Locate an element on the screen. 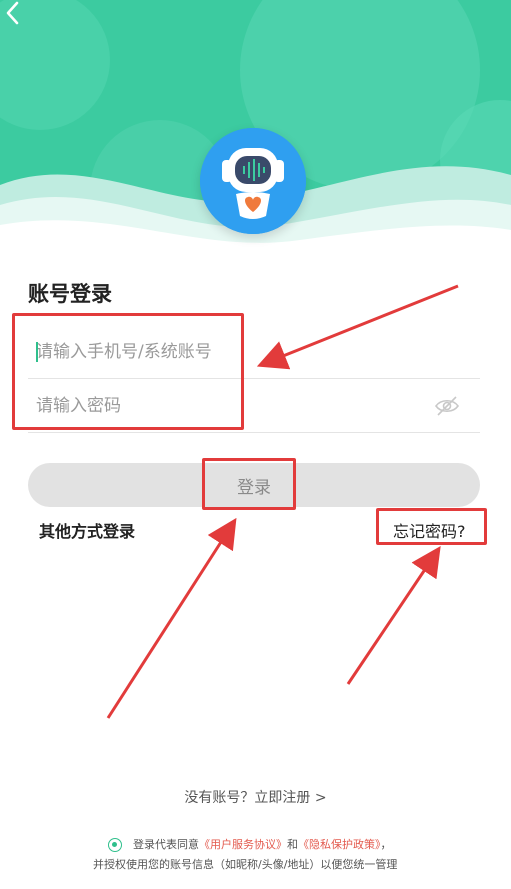 The height and width of the screenshot is (889, 511). annotation-box-login is located at coordinates (249, 484).